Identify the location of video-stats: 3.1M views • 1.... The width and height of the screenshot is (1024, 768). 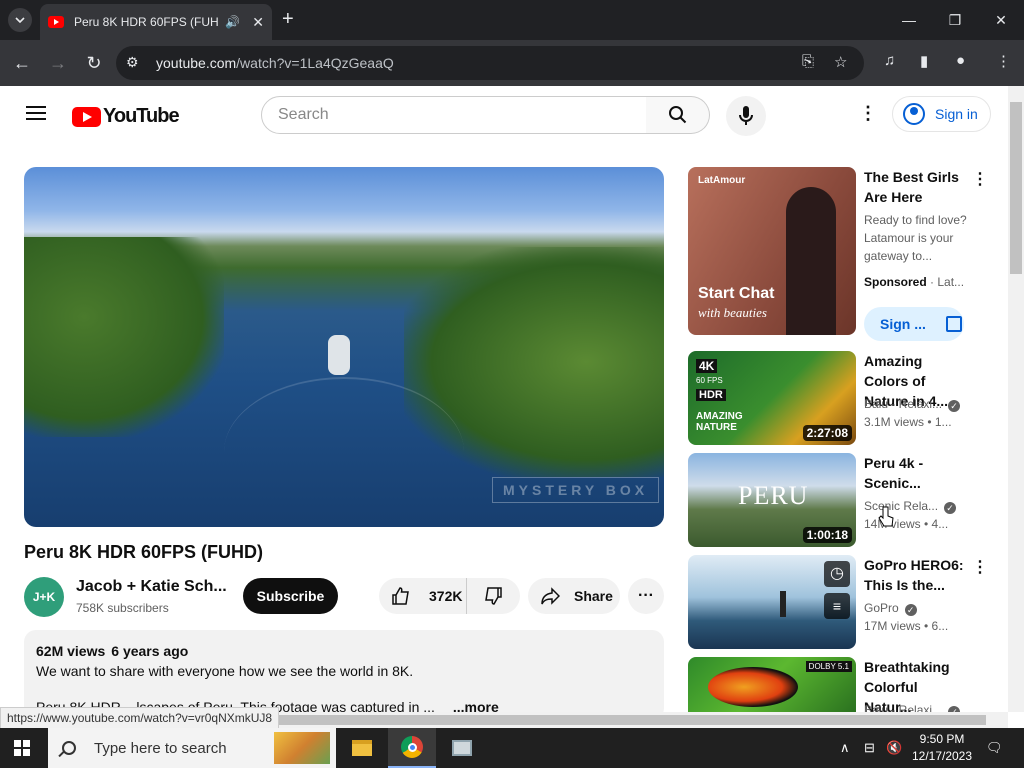
(908, 422).